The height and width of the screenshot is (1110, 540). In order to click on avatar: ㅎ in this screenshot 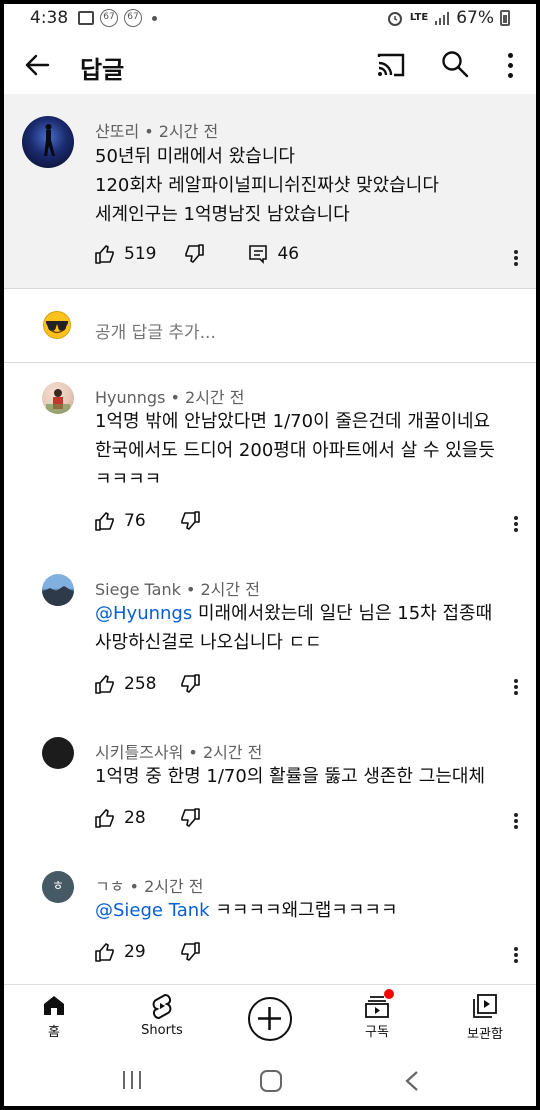, I will do `click(58, 887)`.